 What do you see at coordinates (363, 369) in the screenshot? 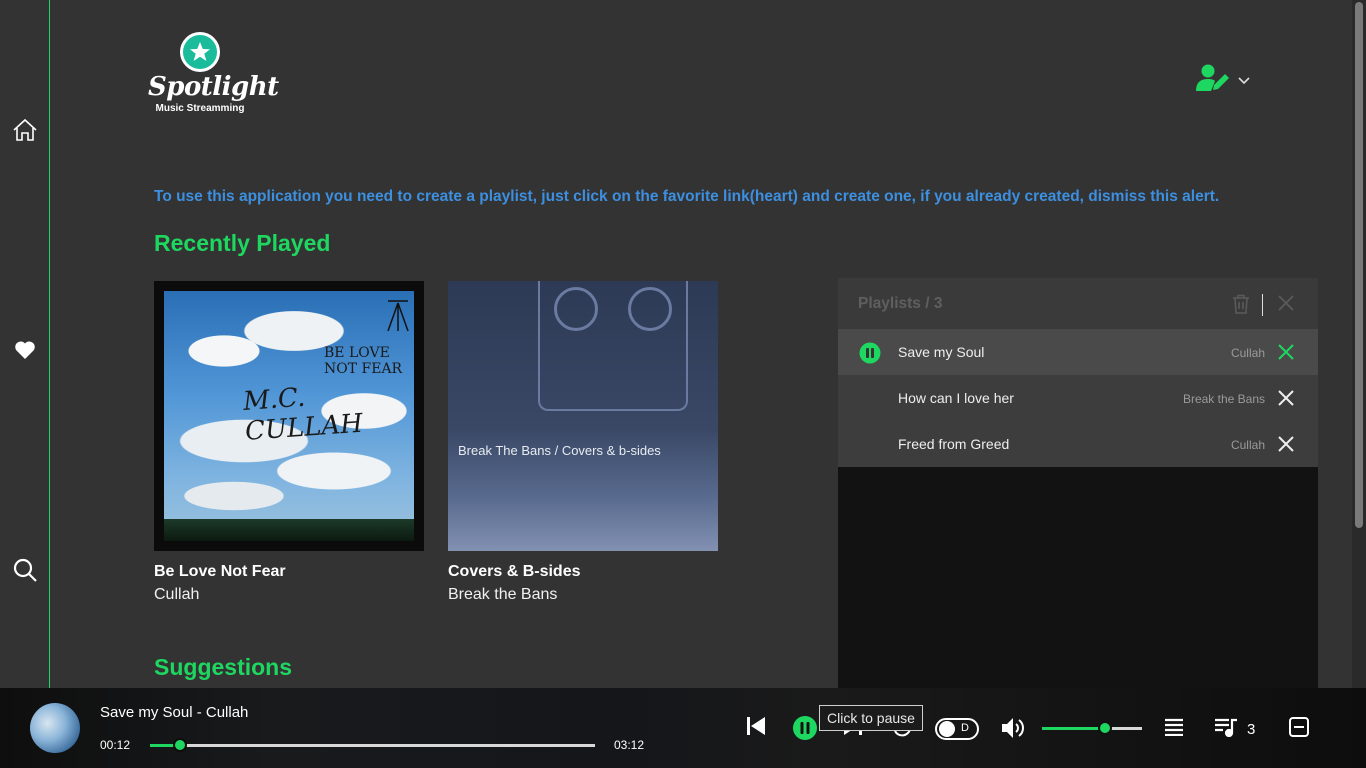
I see `album-art-line2: NOT FEAR` at bounding box center [363, 369].